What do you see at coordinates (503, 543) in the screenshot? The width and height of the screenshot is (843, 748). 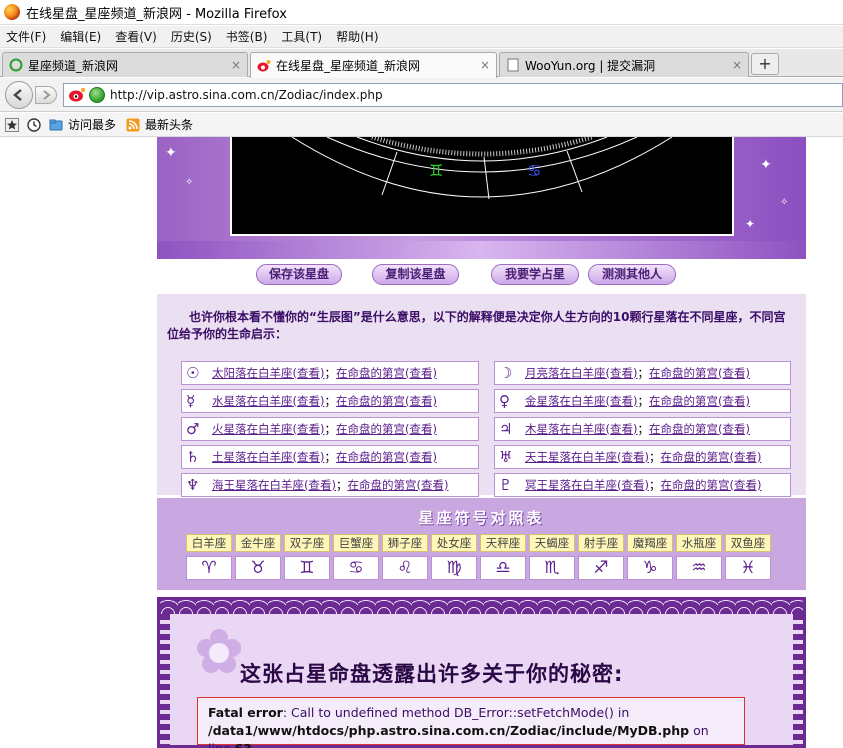 I see `sign-name: 天秤座` at bounding box center [503, 543].